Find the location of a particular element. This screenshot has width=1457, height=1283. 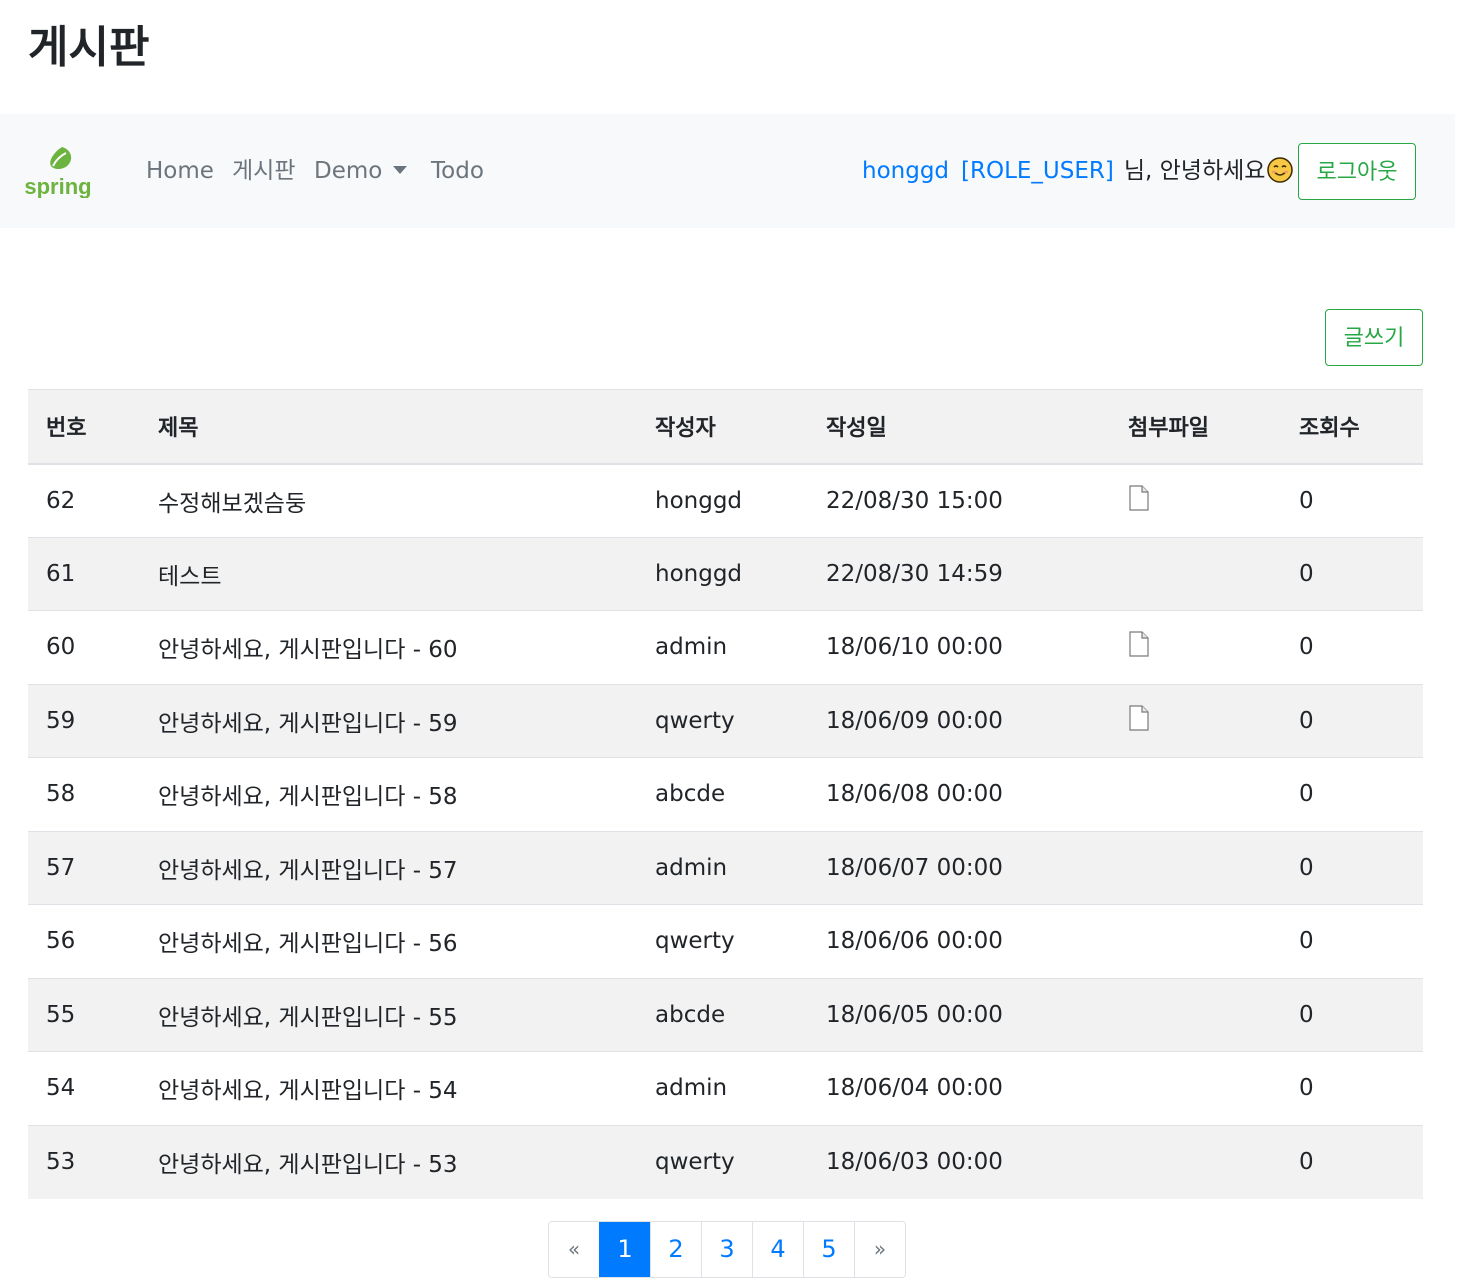

page-link-2: 2 is located at coordinates (675, 1249).